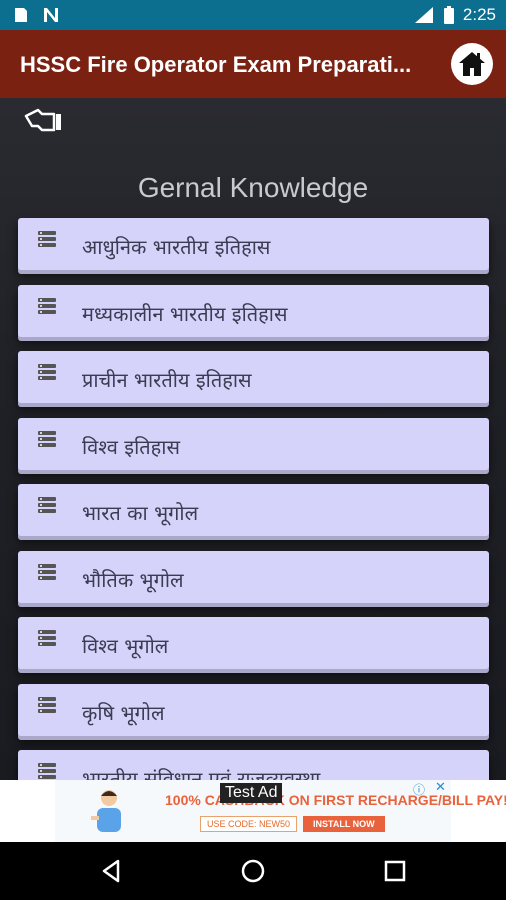 This screenshot has width=506, height=900. I want to click on hand-pointer-icon, so click(44, 122).